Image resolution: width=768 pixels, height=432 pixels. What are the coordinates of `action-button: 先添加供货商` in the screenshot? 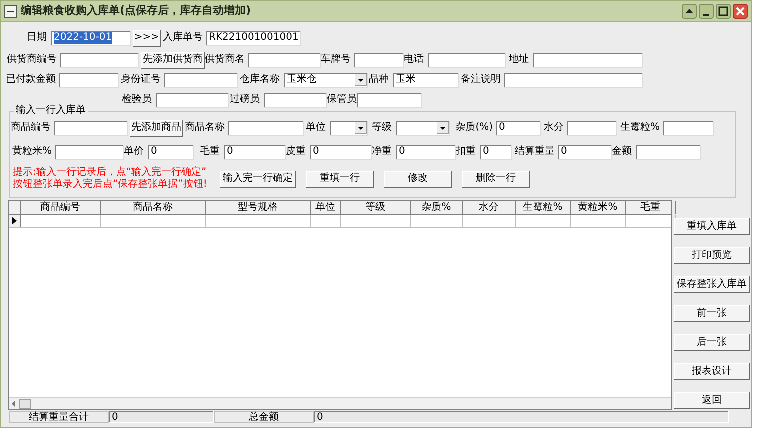 It's located at (173, 60).